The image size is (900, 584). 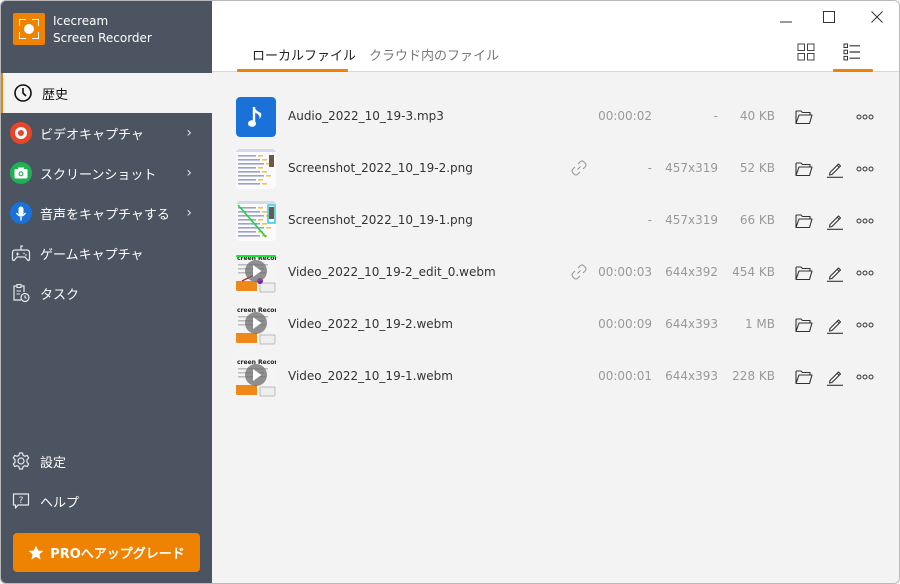 I want to click on list-view-button, so click(x=853, y=53).